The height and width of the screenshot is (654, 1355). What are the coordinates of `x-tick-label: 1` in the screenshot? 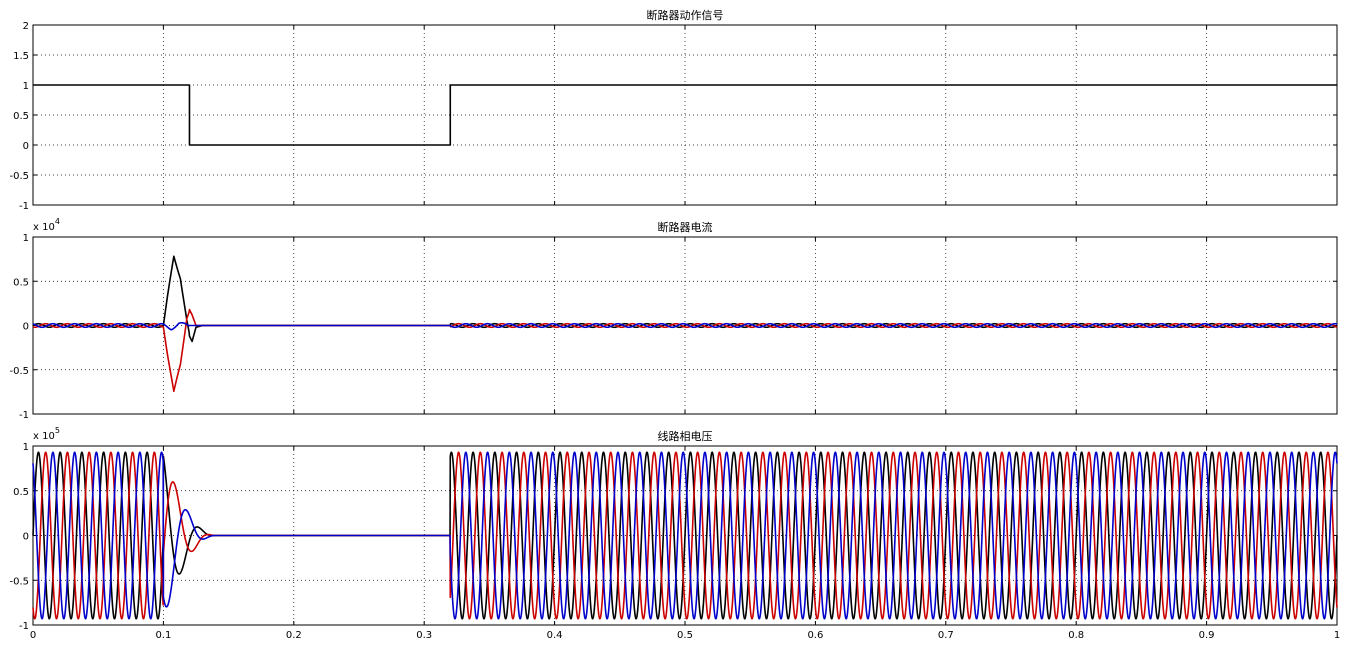 It's located at (1337, 635).